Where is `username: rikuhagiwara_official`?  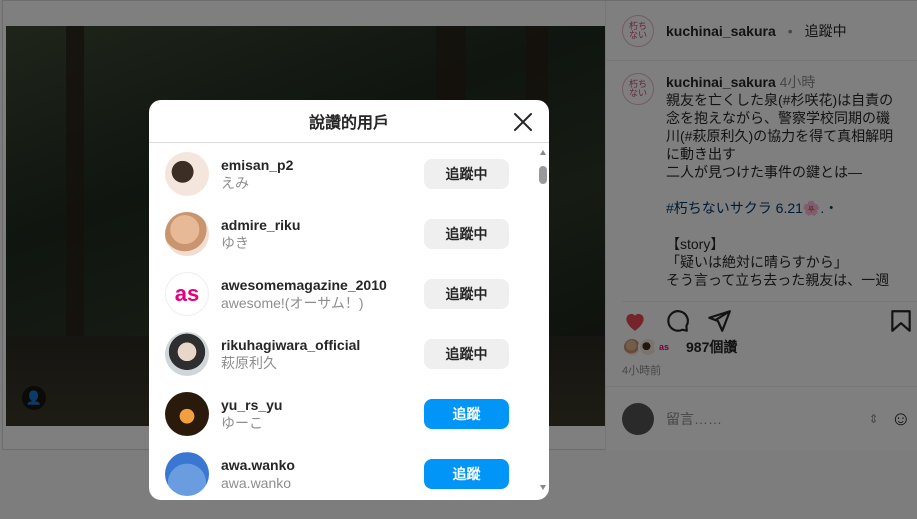 username: rikuhagiwara_official is located at coordinates (322, 345).